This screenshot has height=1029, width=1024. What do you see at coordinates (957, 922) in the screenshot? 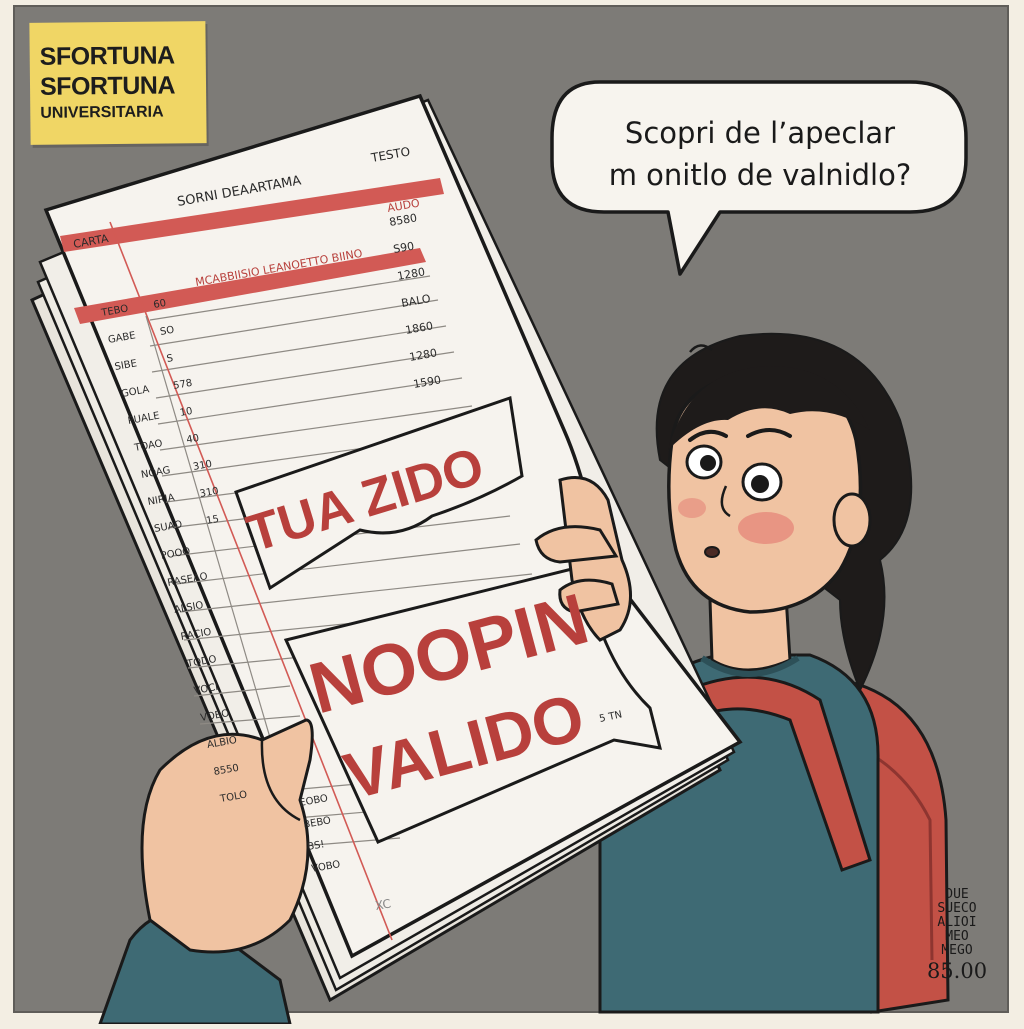
I see `corner-line-3: ALIOI` at bounding box center [957, 922].